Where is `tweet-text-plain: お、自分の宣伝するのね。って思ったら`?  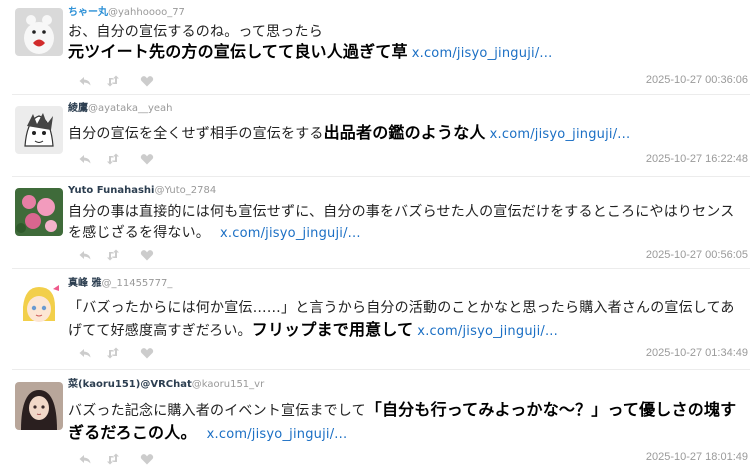
tweet-text-plain: お、自分の宣伝するのね。って思ったら is located at coordinates (195, 32).